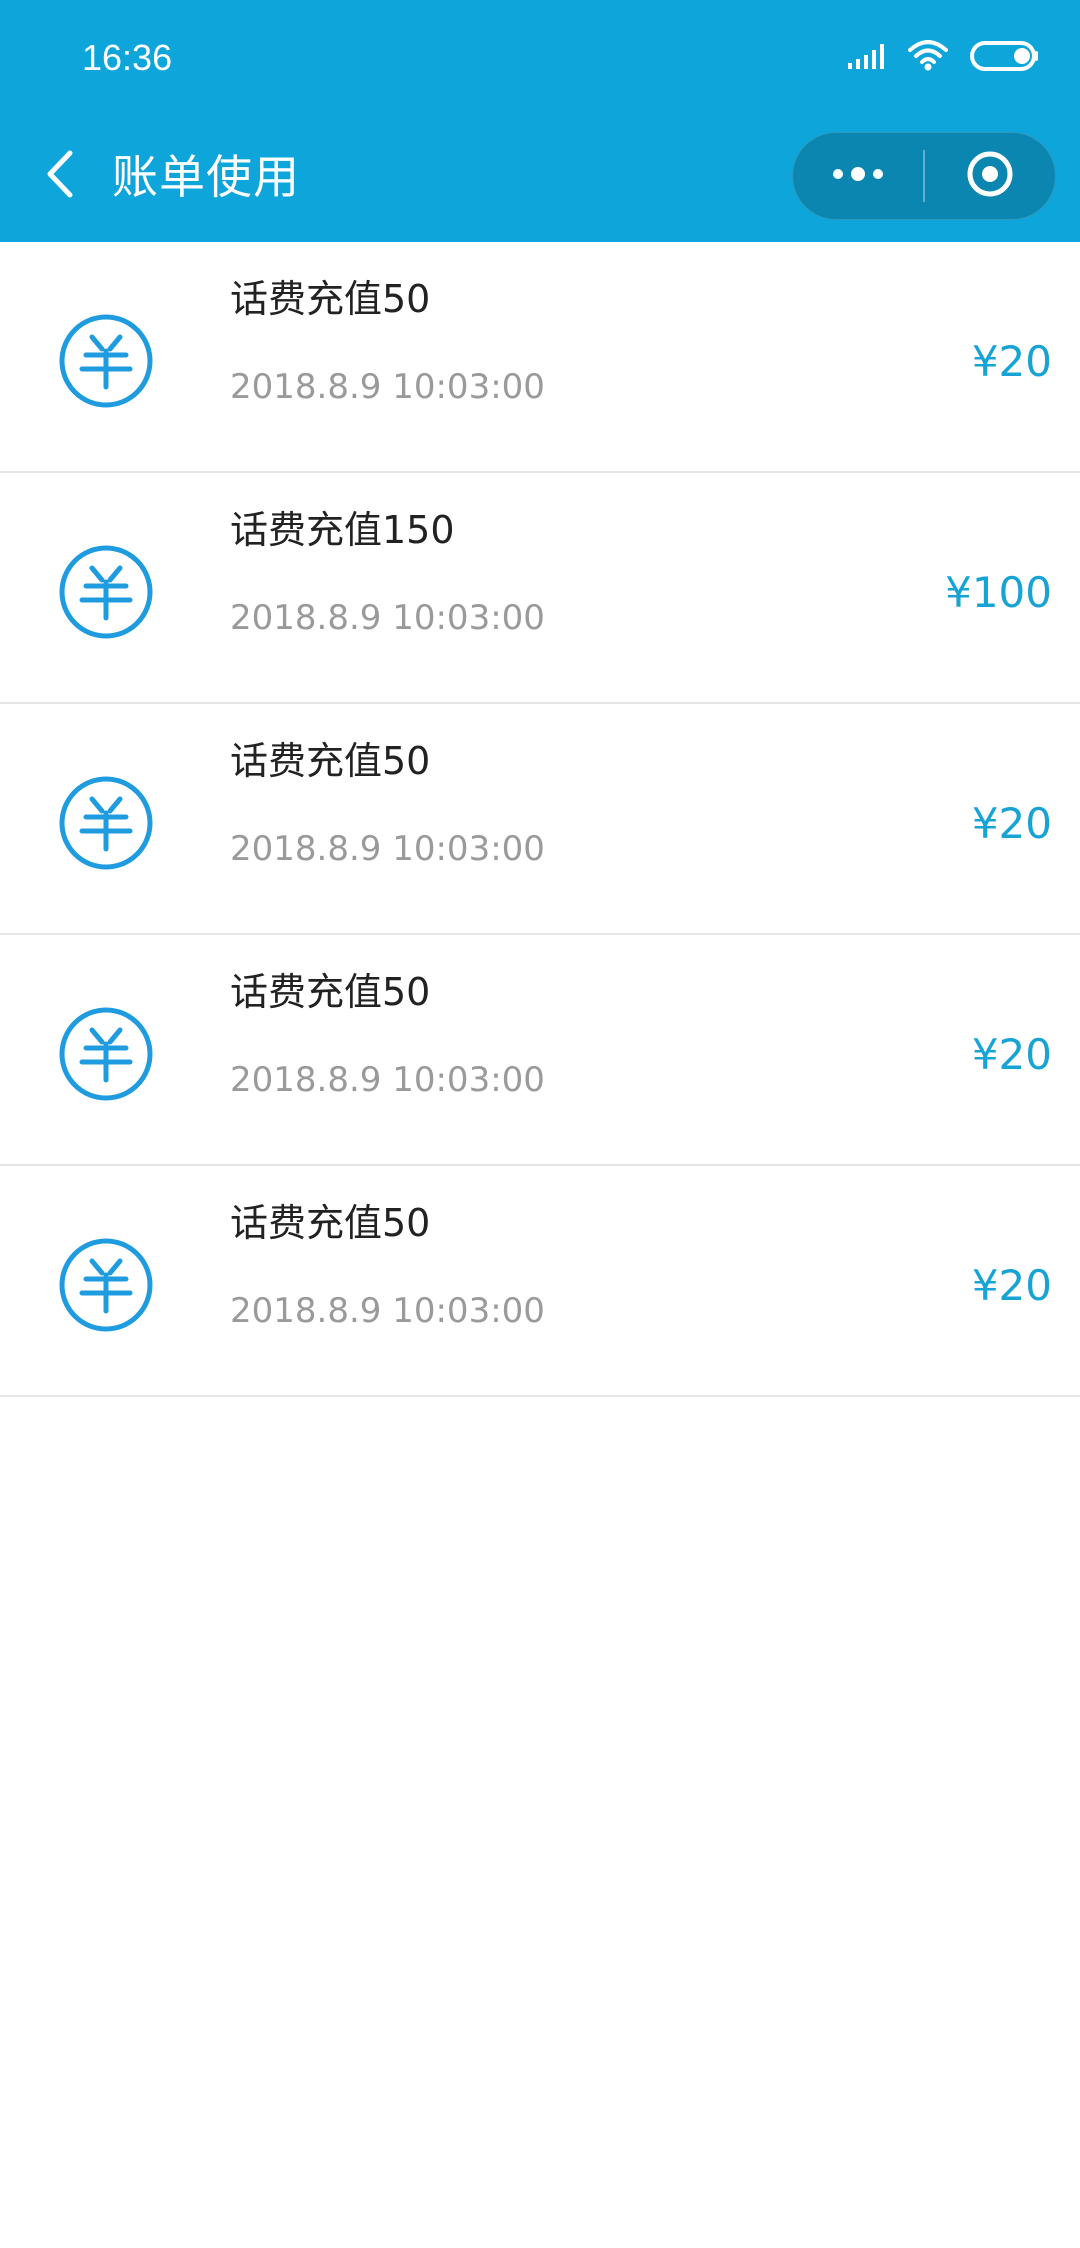 The width and height of the screenshot is (1080, 2248). Describe the element at coordinates (540, 588) in the screenshot. I see `bill-list-item: 话费充值150 2018.8.9 10:03:00 ¥100` at that location.